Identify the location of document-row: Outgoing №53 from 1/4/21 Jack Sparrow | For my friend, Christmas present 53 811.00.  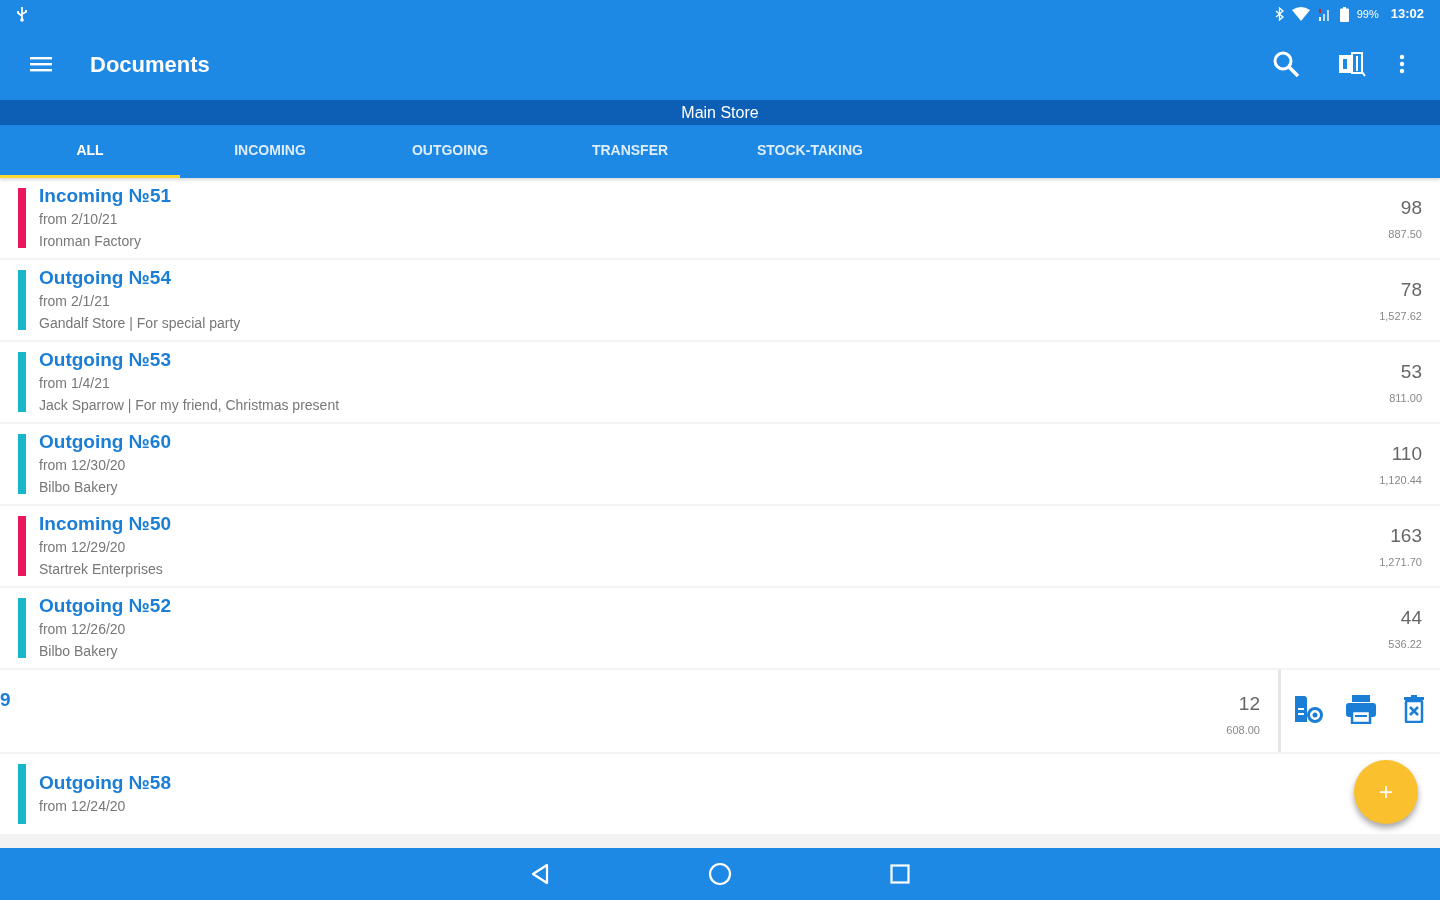
(720, 382).